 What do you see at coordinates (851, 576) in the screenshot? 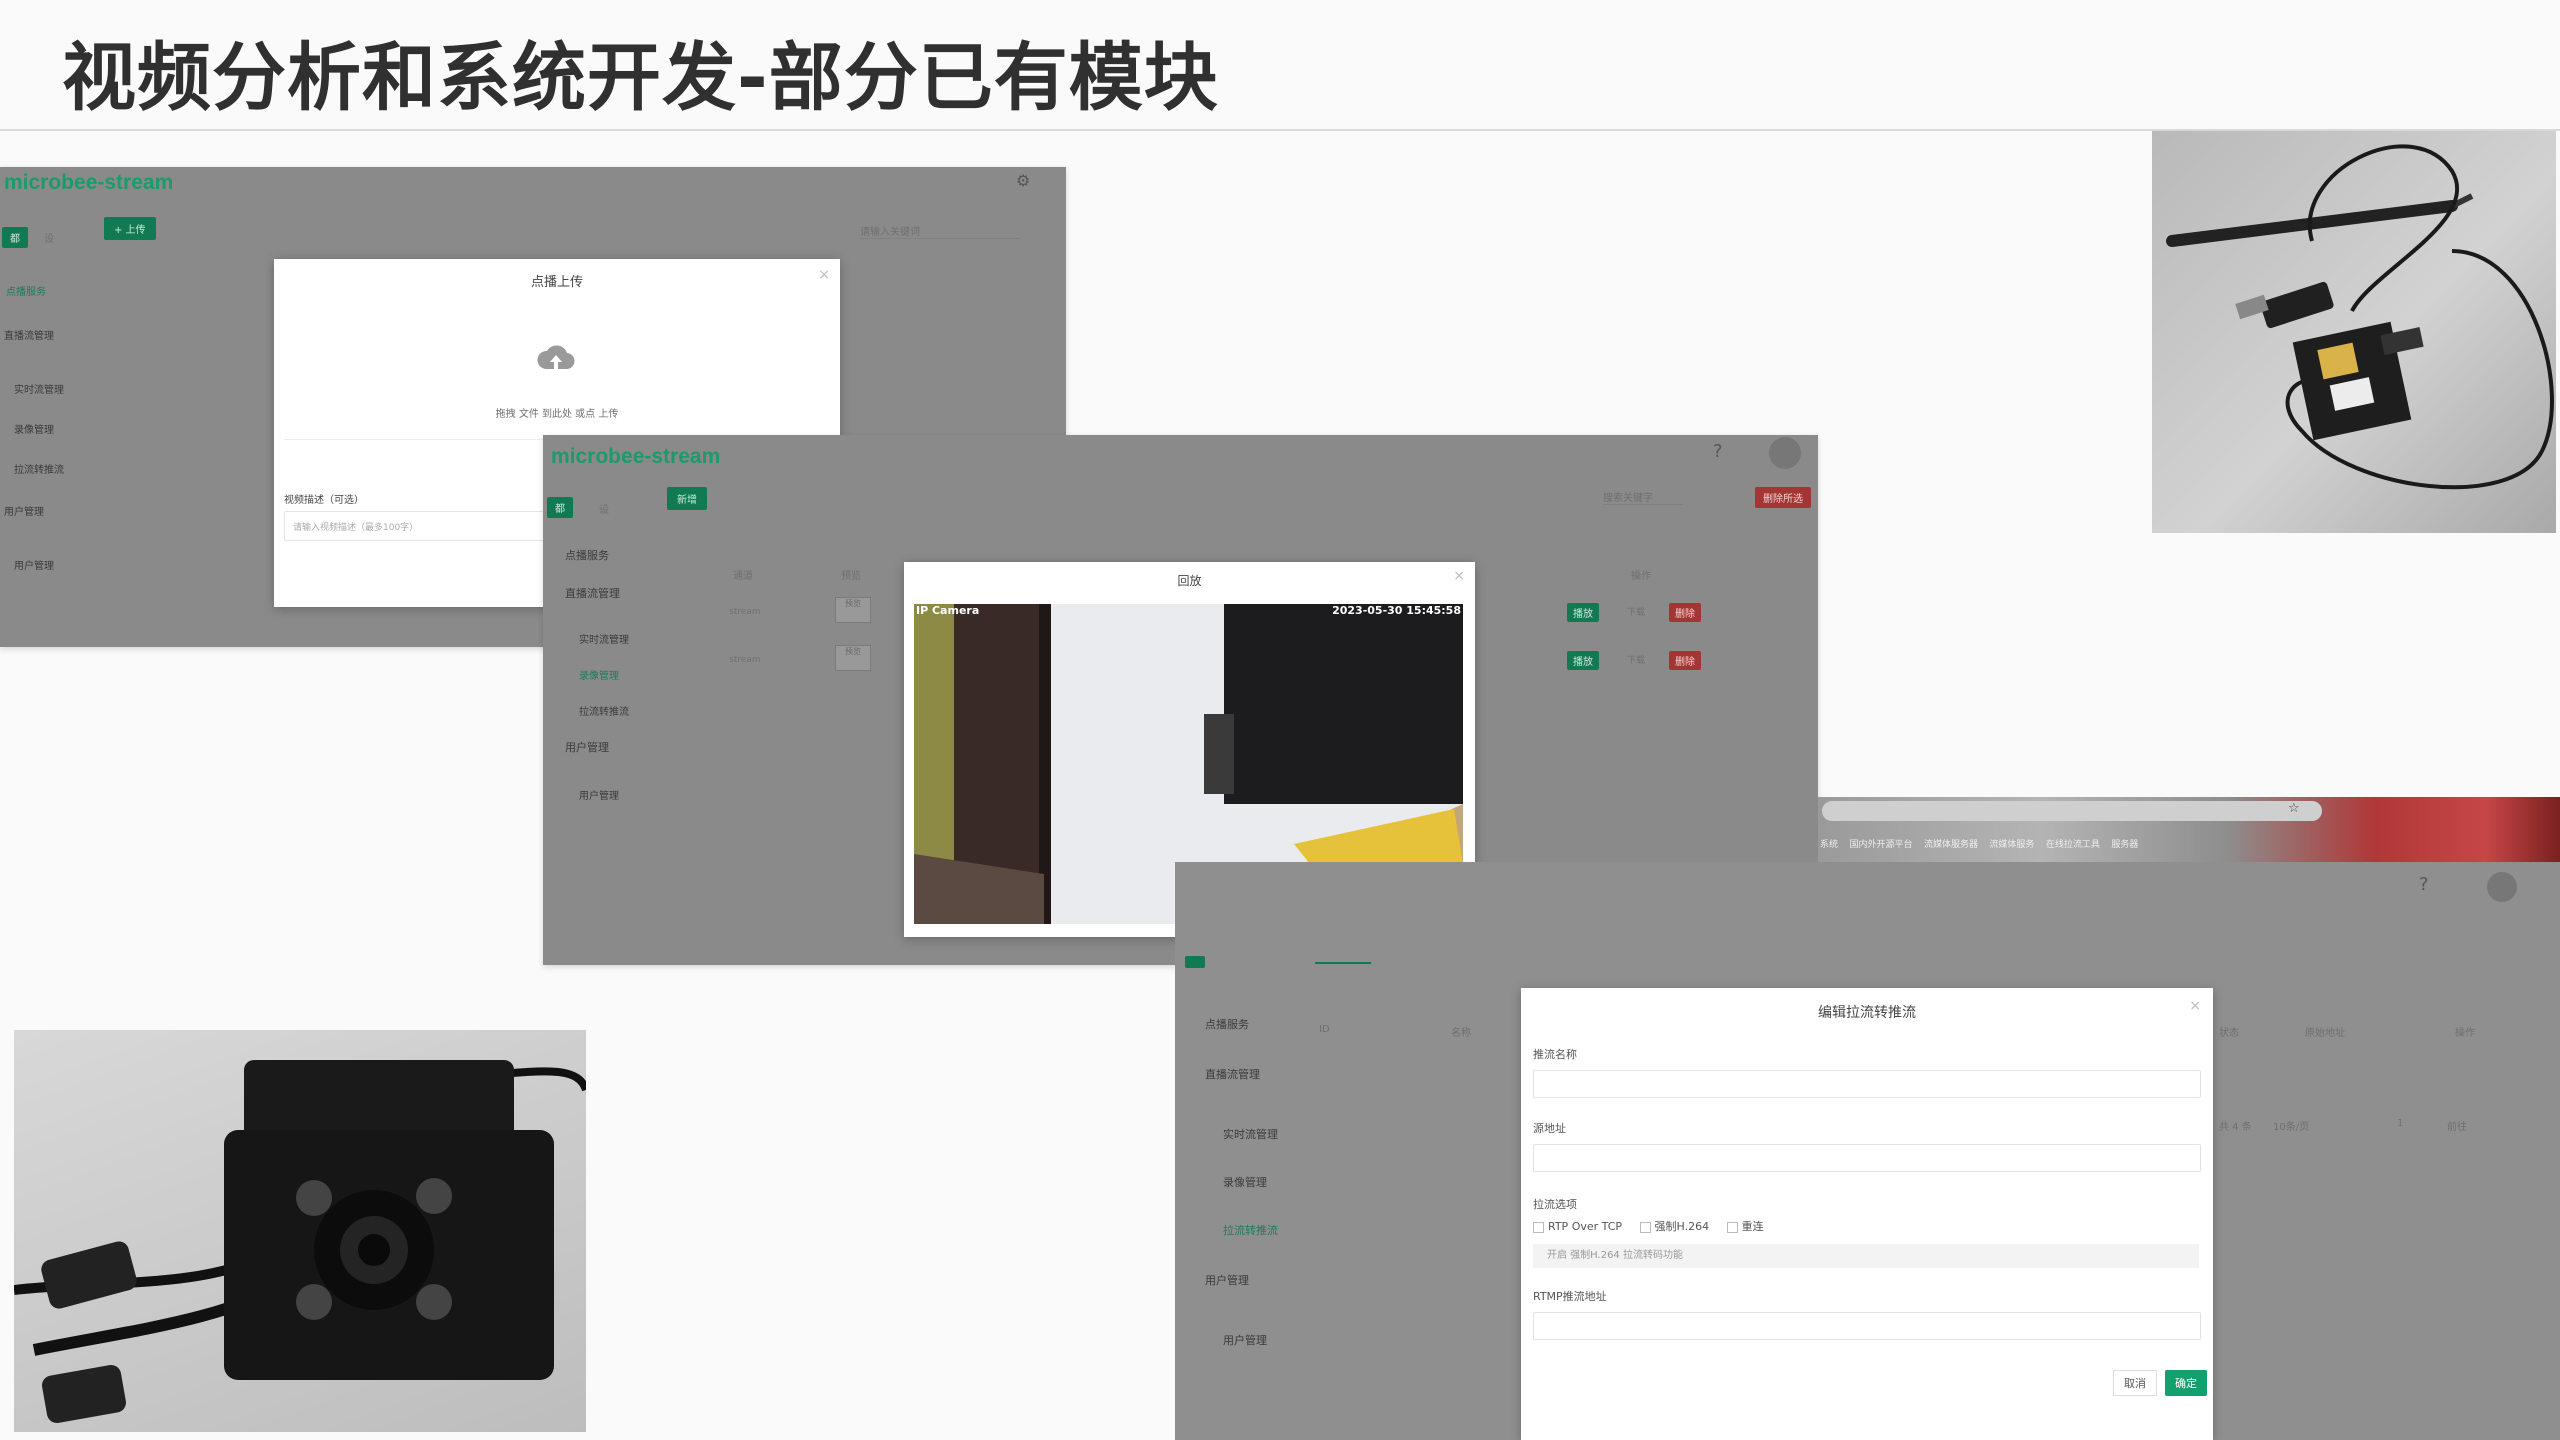
I see `col-header-preview: 预览` at bounding box center [851, 576].